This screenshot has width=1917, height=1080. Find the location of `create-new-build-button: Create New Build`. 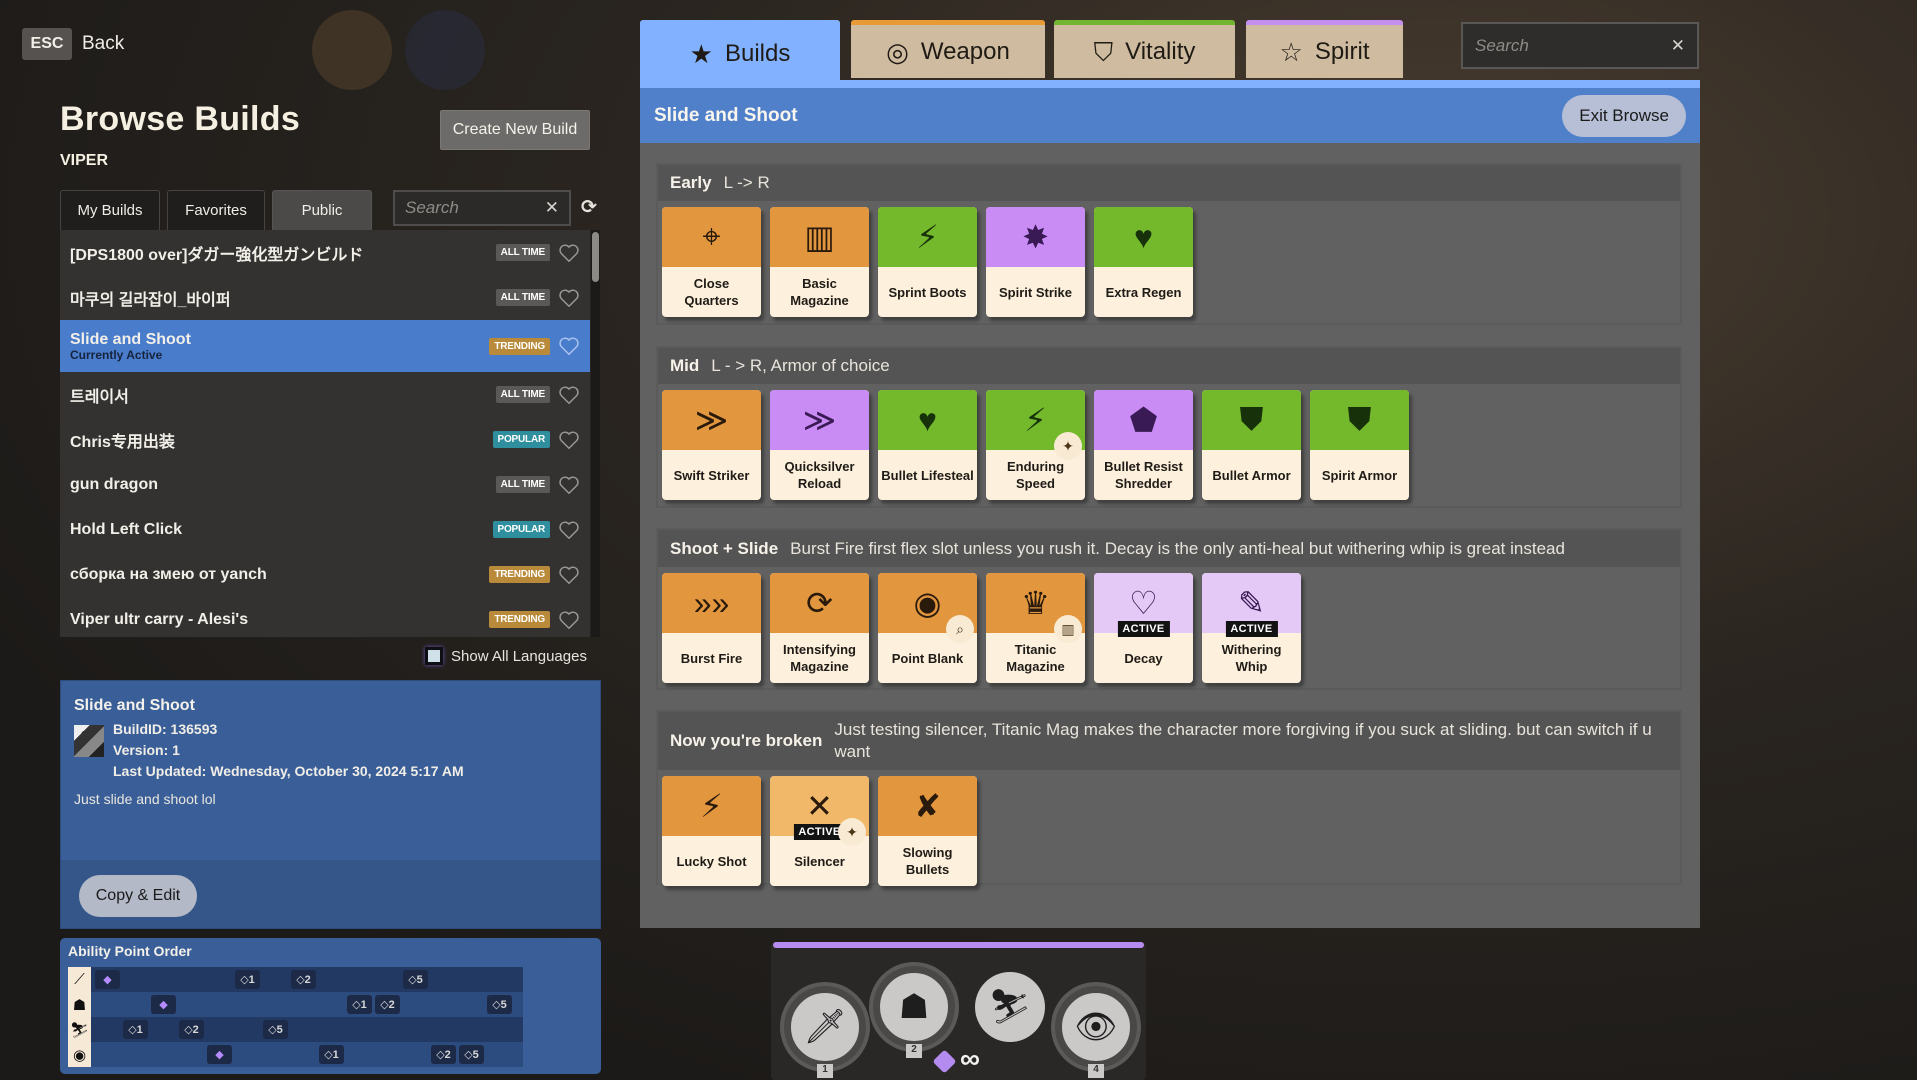

create-new-build-button: Create New Build is located at coordinates (515, 130).